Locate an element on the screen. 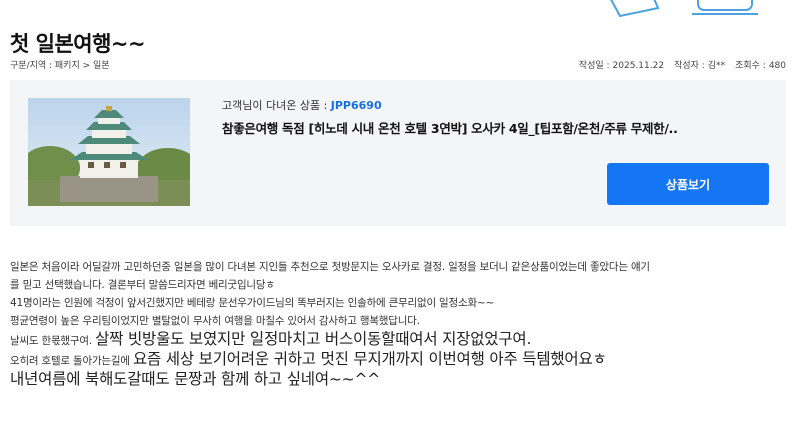 The height and width of the screenshot is (432, 800). post-stats: 작성일 :2025.11.22 작성자 : 김** 조회수 :480 is located at coordinates (682, 64).